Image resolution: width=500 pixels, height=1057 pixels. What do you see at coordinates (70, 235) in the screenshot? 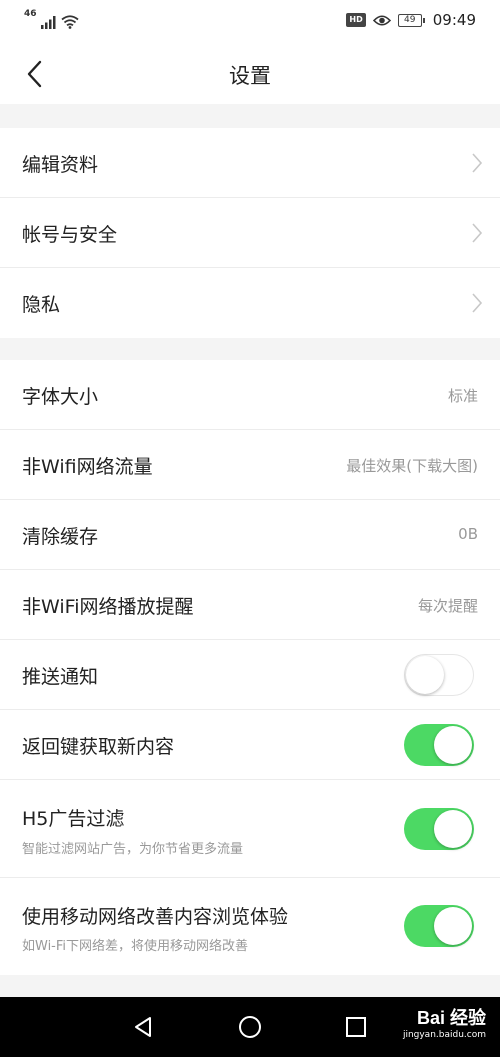
I see `account-security-label: 帐号与安全` at bounding box center [70, 235].